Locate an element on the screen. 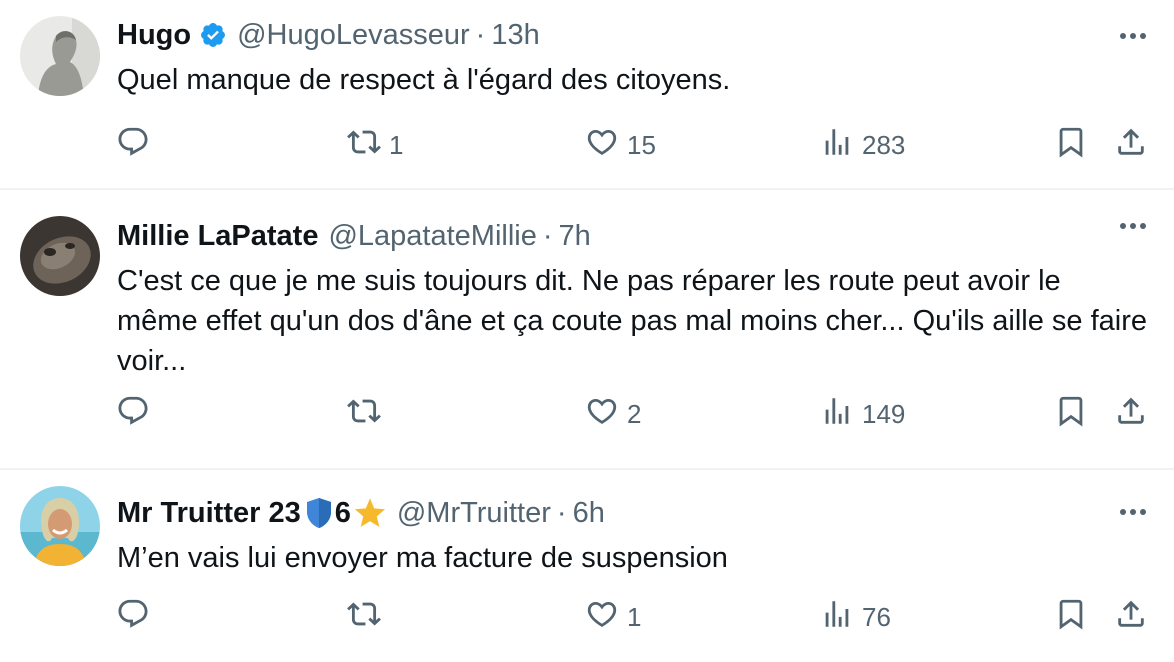  tweet-header: Mr Truitter 23 6 @MrTruitter · 6h is located at coordinates (361, 513).